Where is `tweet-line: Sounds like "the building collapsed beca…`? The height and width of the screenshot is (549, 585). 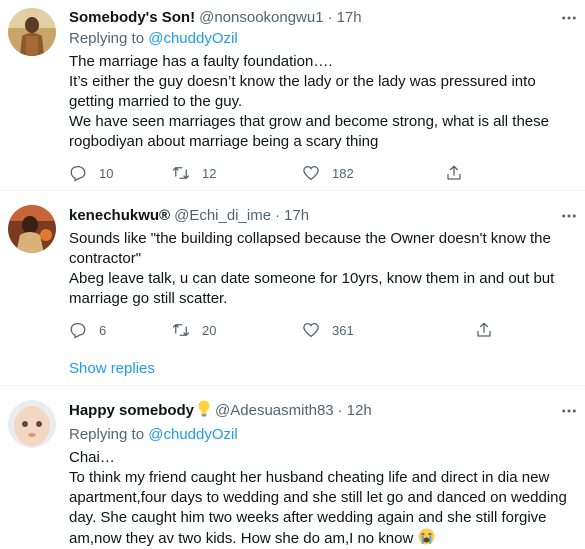
tweet-line: Sounds like "the building collapsed beca… is located at coordinates (310, 238).